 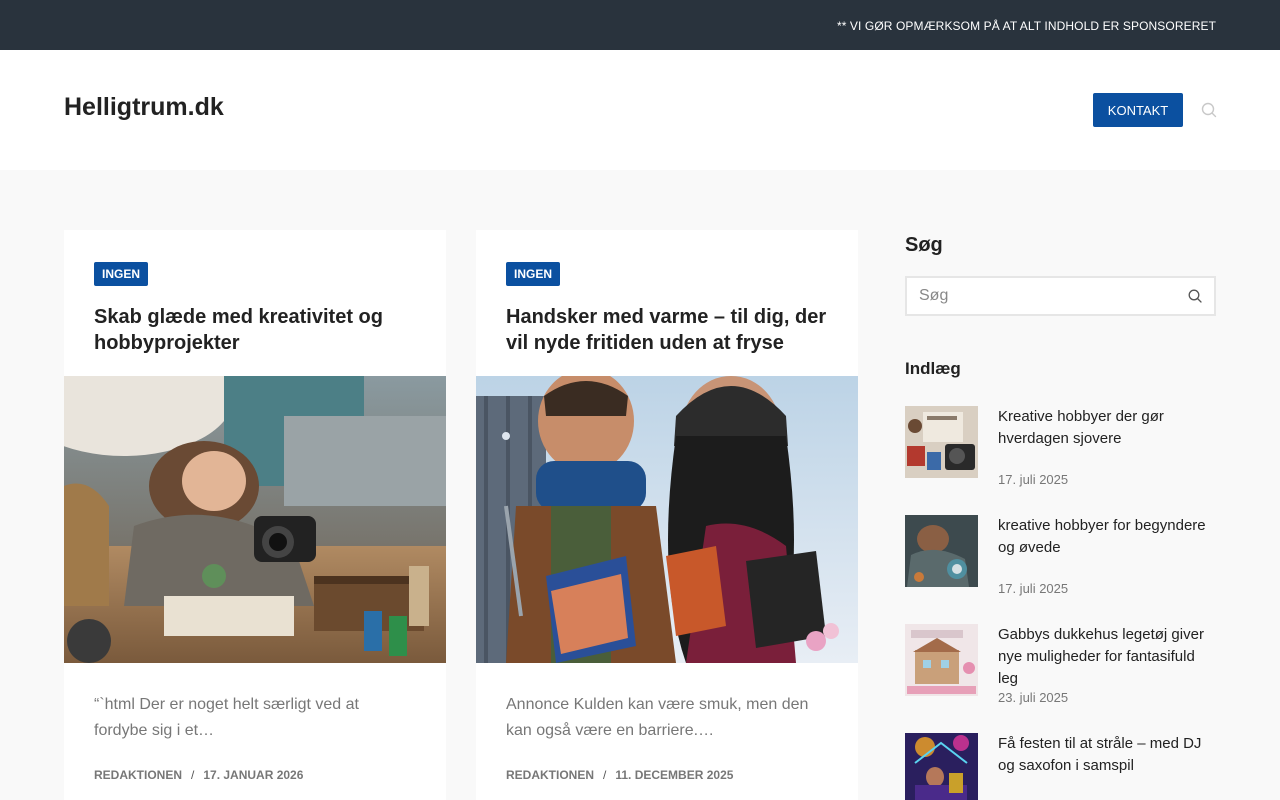 I want to click on site-title: Helligtrum.dk, so click(x=144, y=107).